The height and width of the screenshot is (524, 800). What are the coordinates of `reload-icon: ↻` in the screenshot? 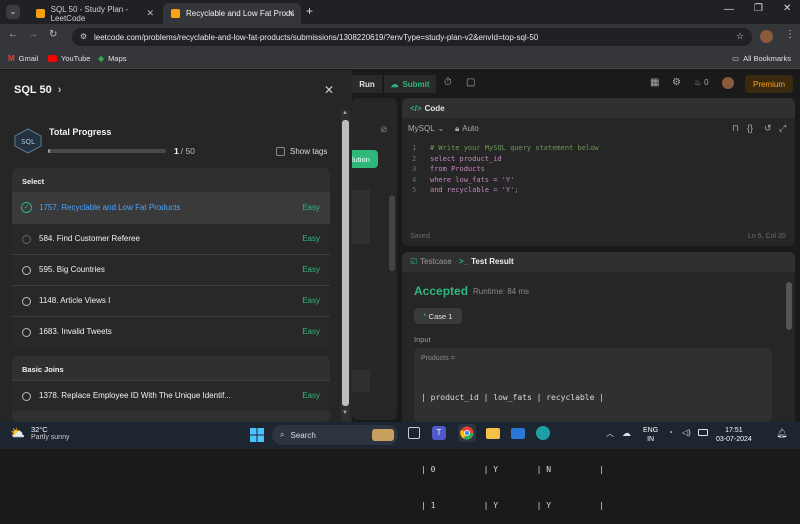 It's located at (53, 34).